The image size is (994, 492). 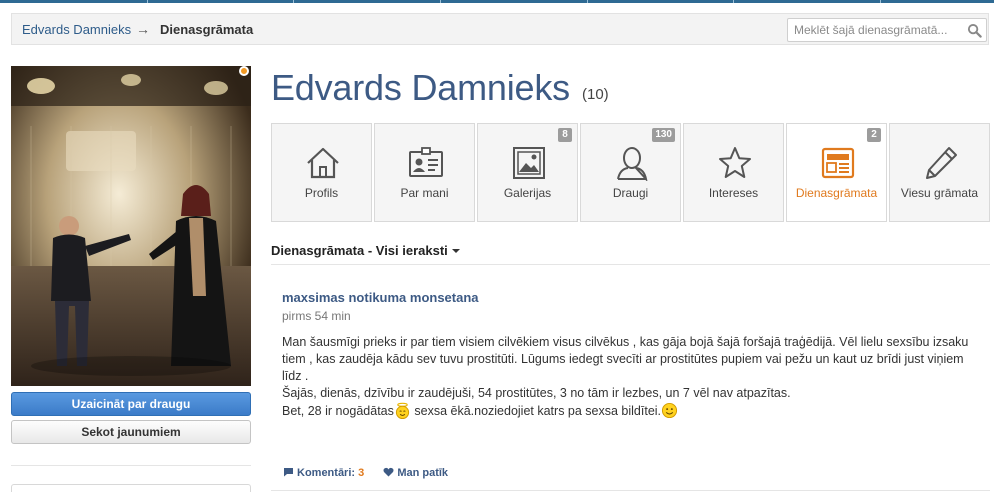 I want to click on tab-label: Dienasgrāmata, so click(x=836, y=193).